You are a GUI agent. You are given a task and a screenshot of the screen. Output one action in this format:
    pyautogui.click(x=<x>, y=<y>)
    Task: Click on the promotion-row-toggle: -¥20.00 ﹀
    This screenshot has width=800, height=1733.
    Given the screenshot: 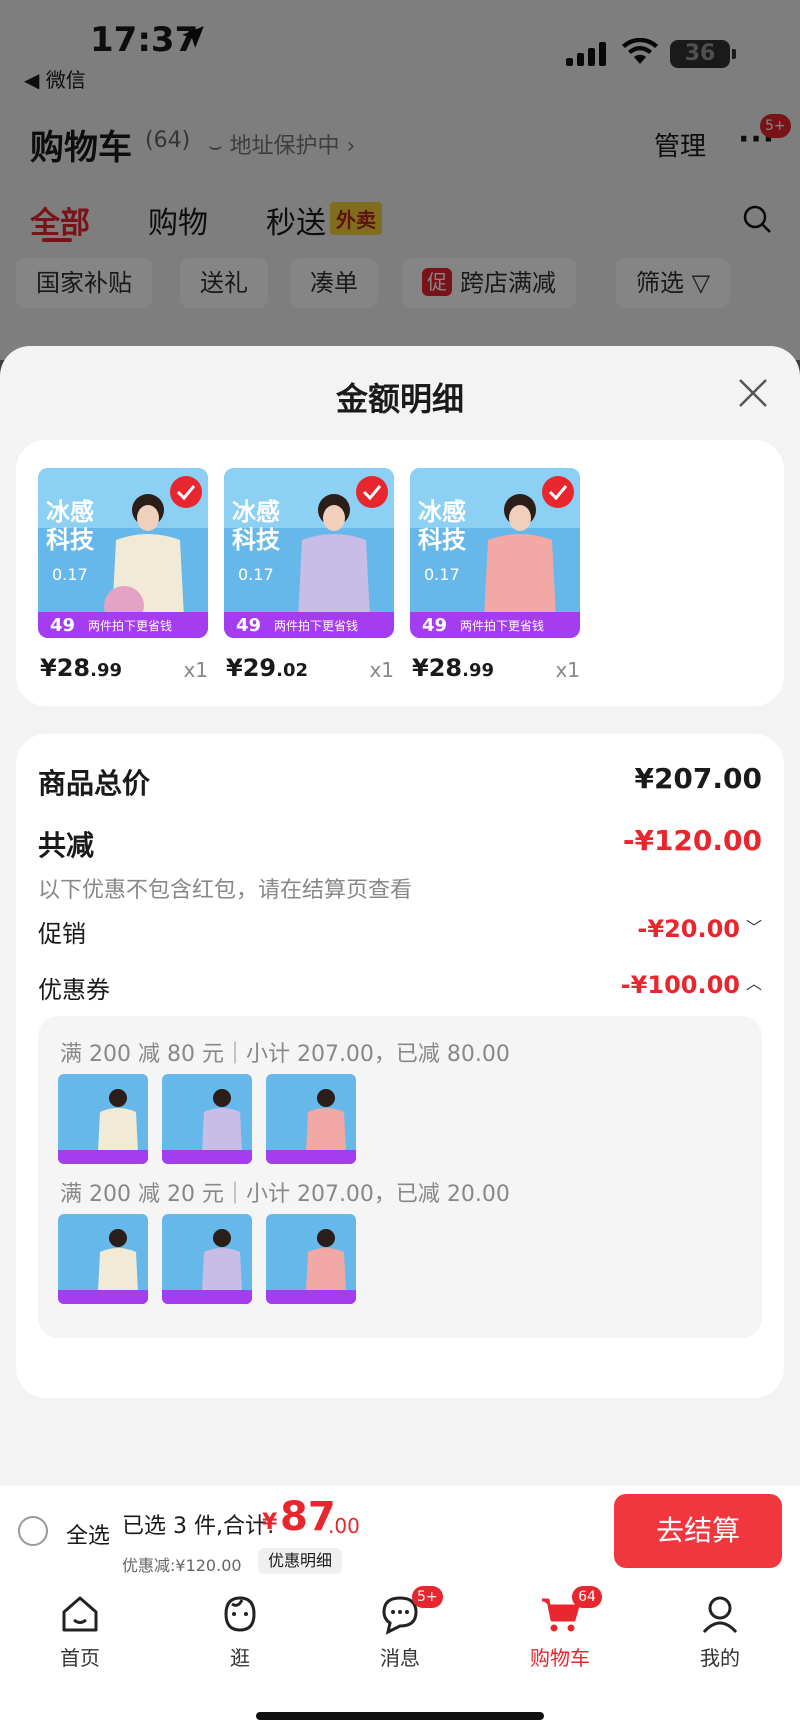 What is the action you would take?
    pyautogui.click(x=699, y=928)
    